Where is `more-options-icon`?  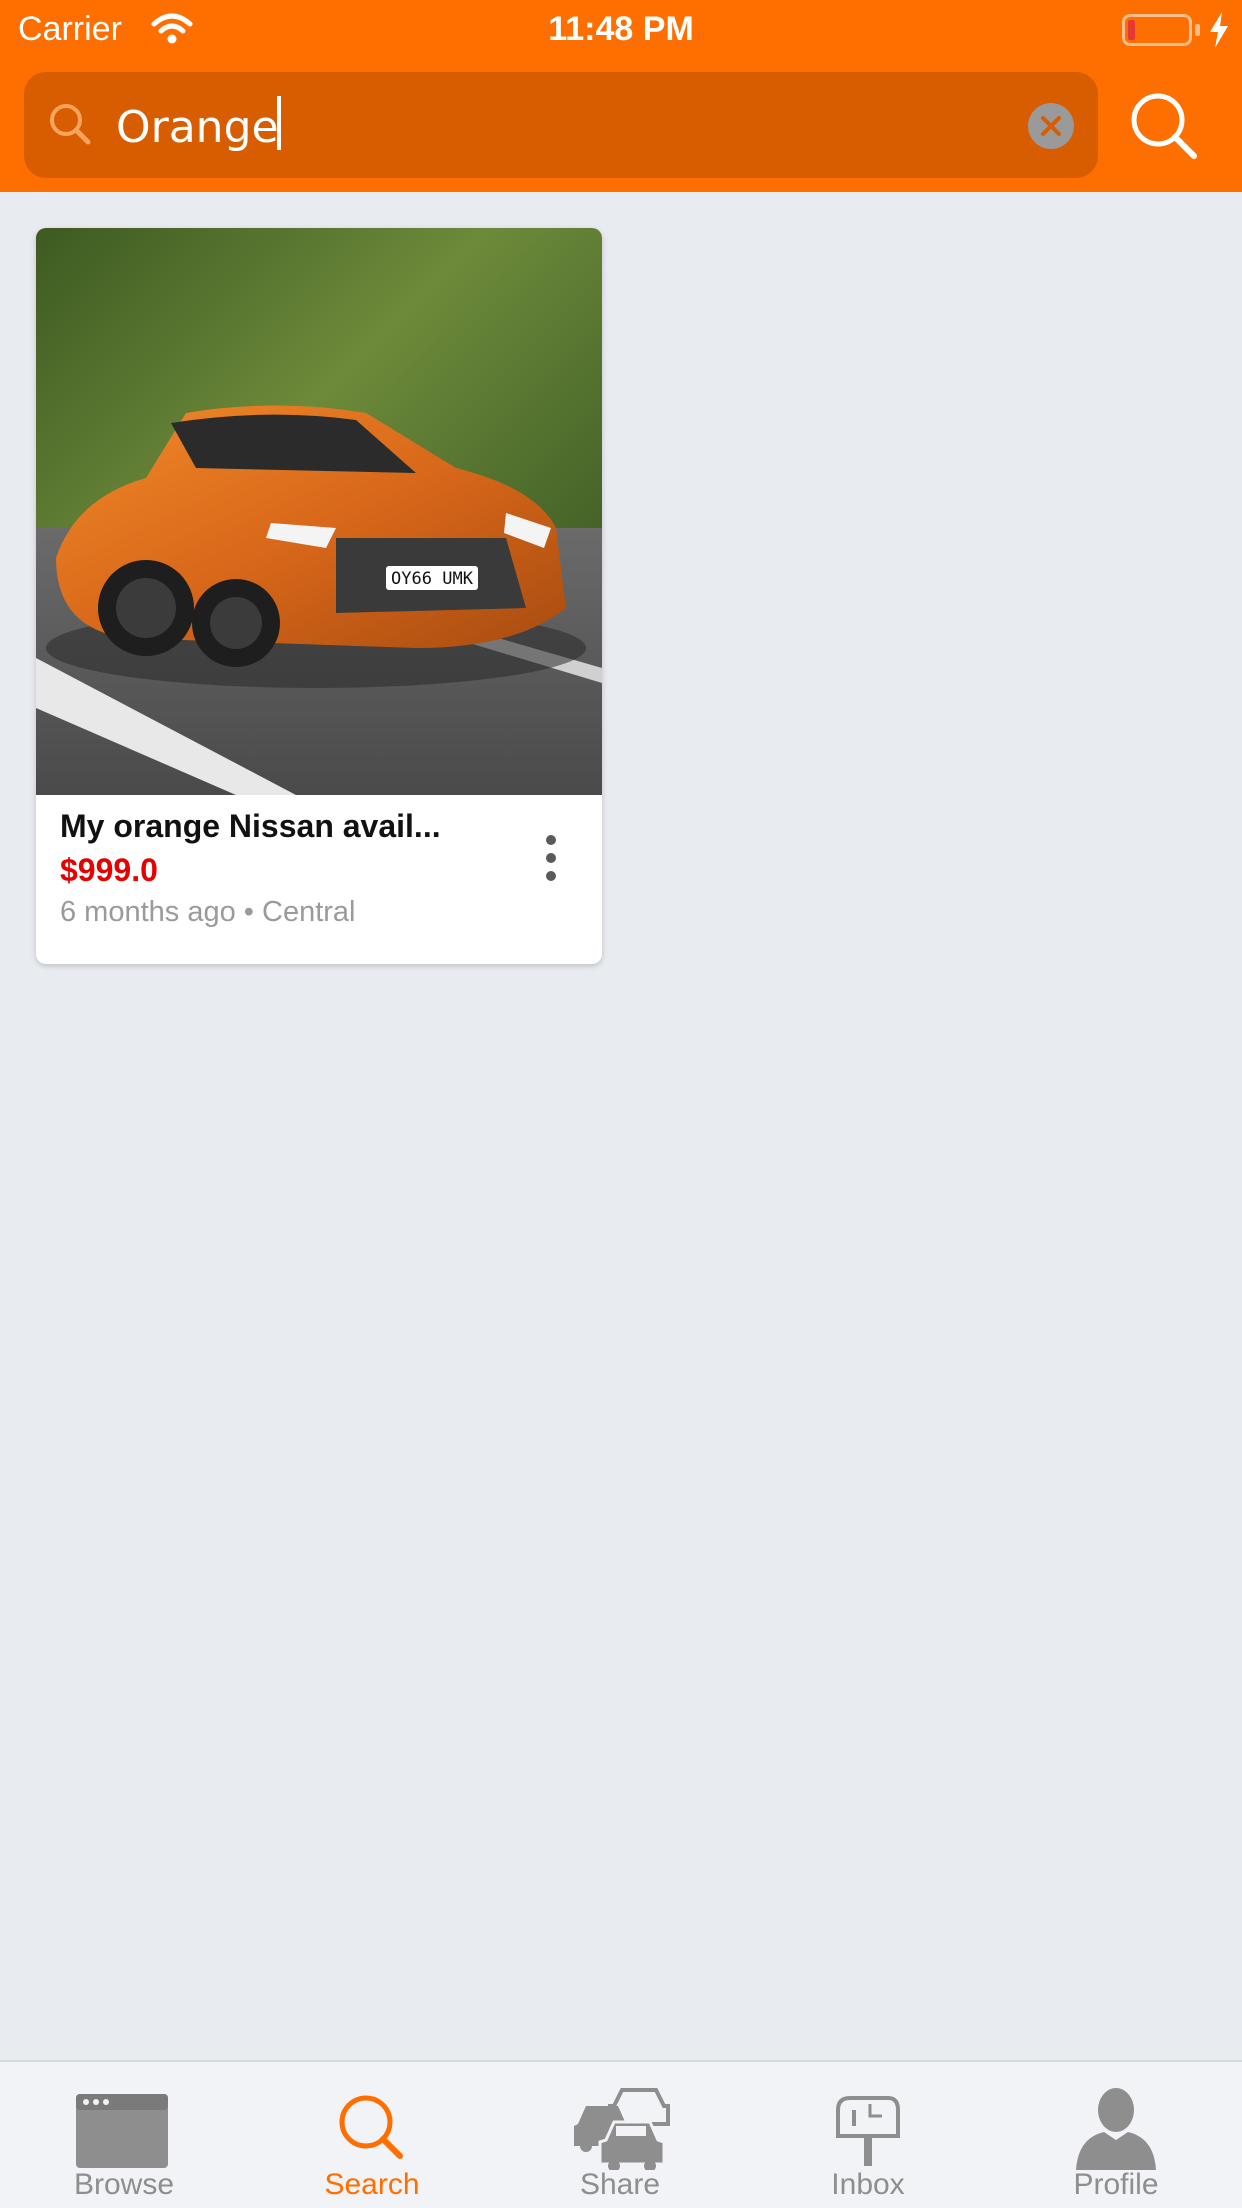
more-options-icon is located at coordinates (551, 858).